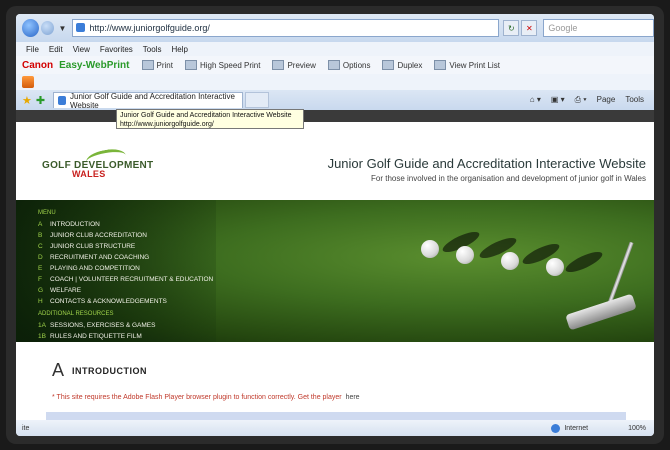 The image size is (670, 450). Describe the element at coordinates (27, 100) in the screenshot. I see `favorites-star-icon: ★` at that location.